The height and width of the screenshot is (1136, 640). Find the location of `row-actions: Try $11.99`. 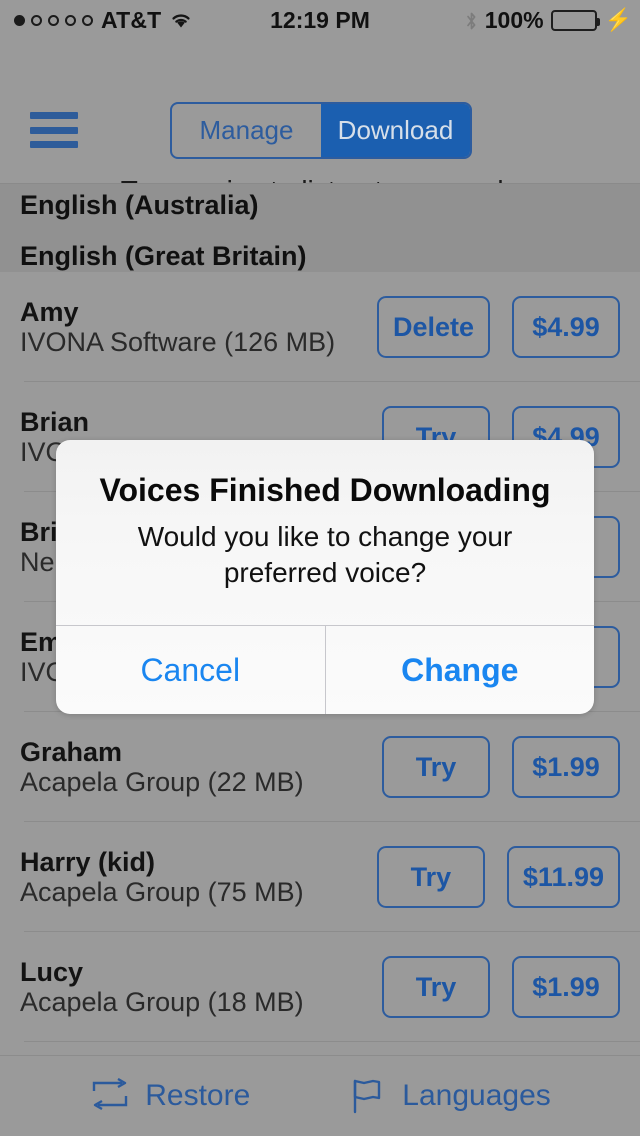

row-actions: Try $11.99 is located at coordinates (498, 877).